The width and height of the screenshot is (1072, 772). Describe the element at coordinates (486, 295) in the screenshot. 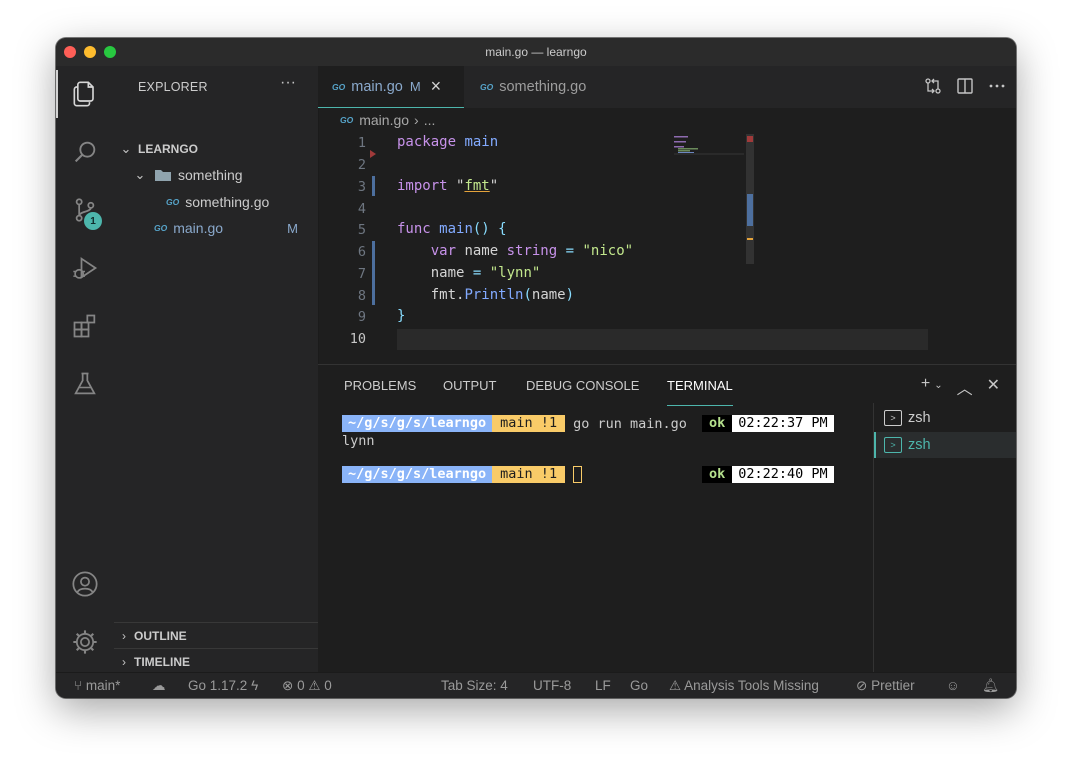

I see `code-line: fmt.Println(name)` at that location.